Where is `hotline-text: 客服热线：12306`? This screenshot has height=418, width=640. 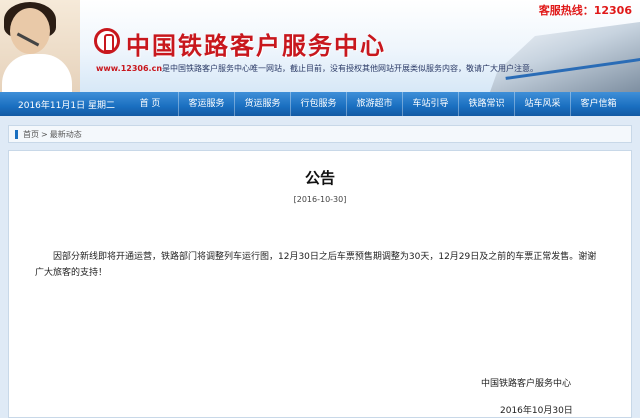
hotline-text: 客服热线：12306 is located at coordinates (585, 10).